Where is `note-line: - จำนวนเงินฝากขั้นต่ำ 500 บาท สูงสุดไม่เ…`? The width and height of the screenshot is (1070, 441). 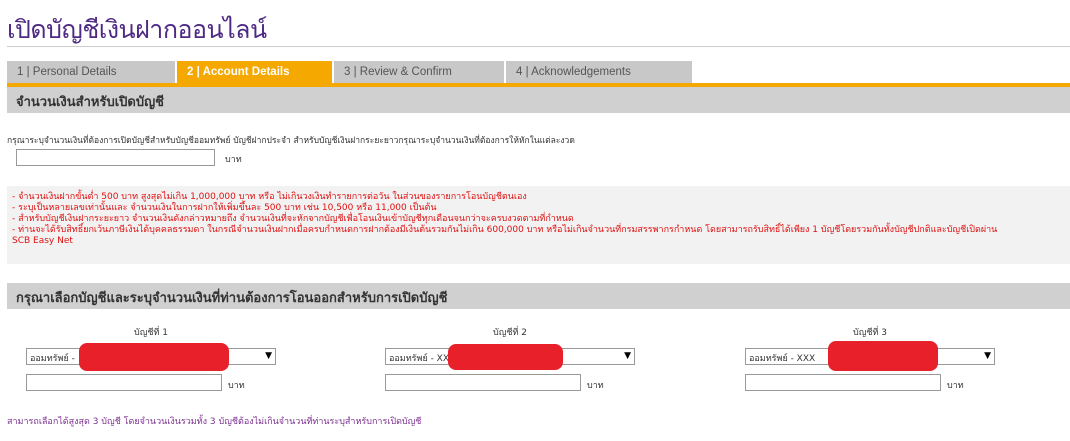 note-line: - จำนวนเงินฝากขั้นต่ำ 500 บาท สูงสุดไม่เ… is located at coordinates (269, 197).